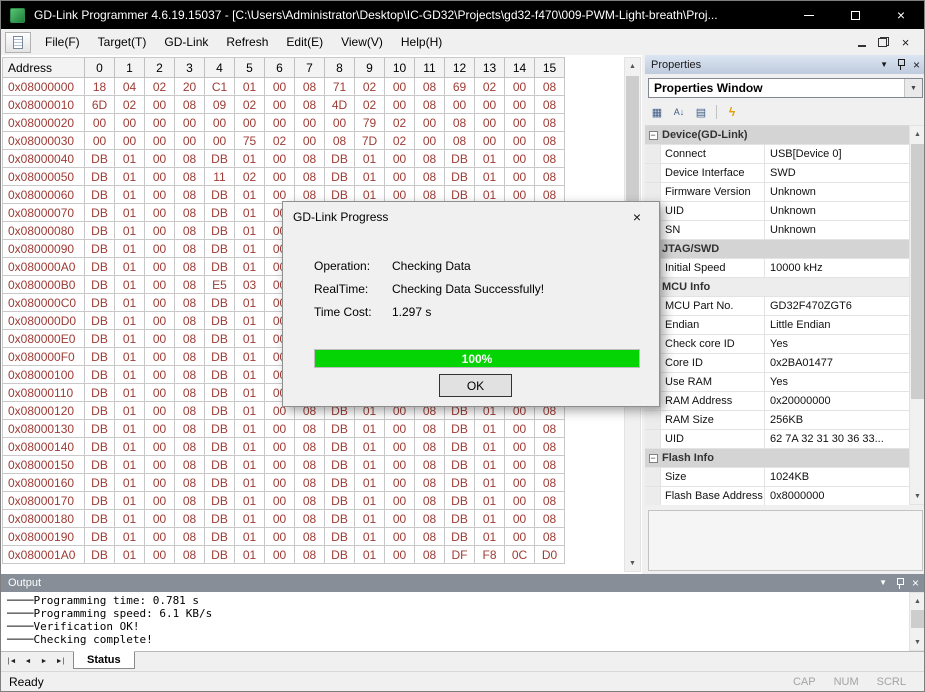 This screenshot has width=925, height=692. What do you see at coordinates (130, 87) in the screenshot?
I see `hex-byte-cell: 04` at bounding box center [130, 87].